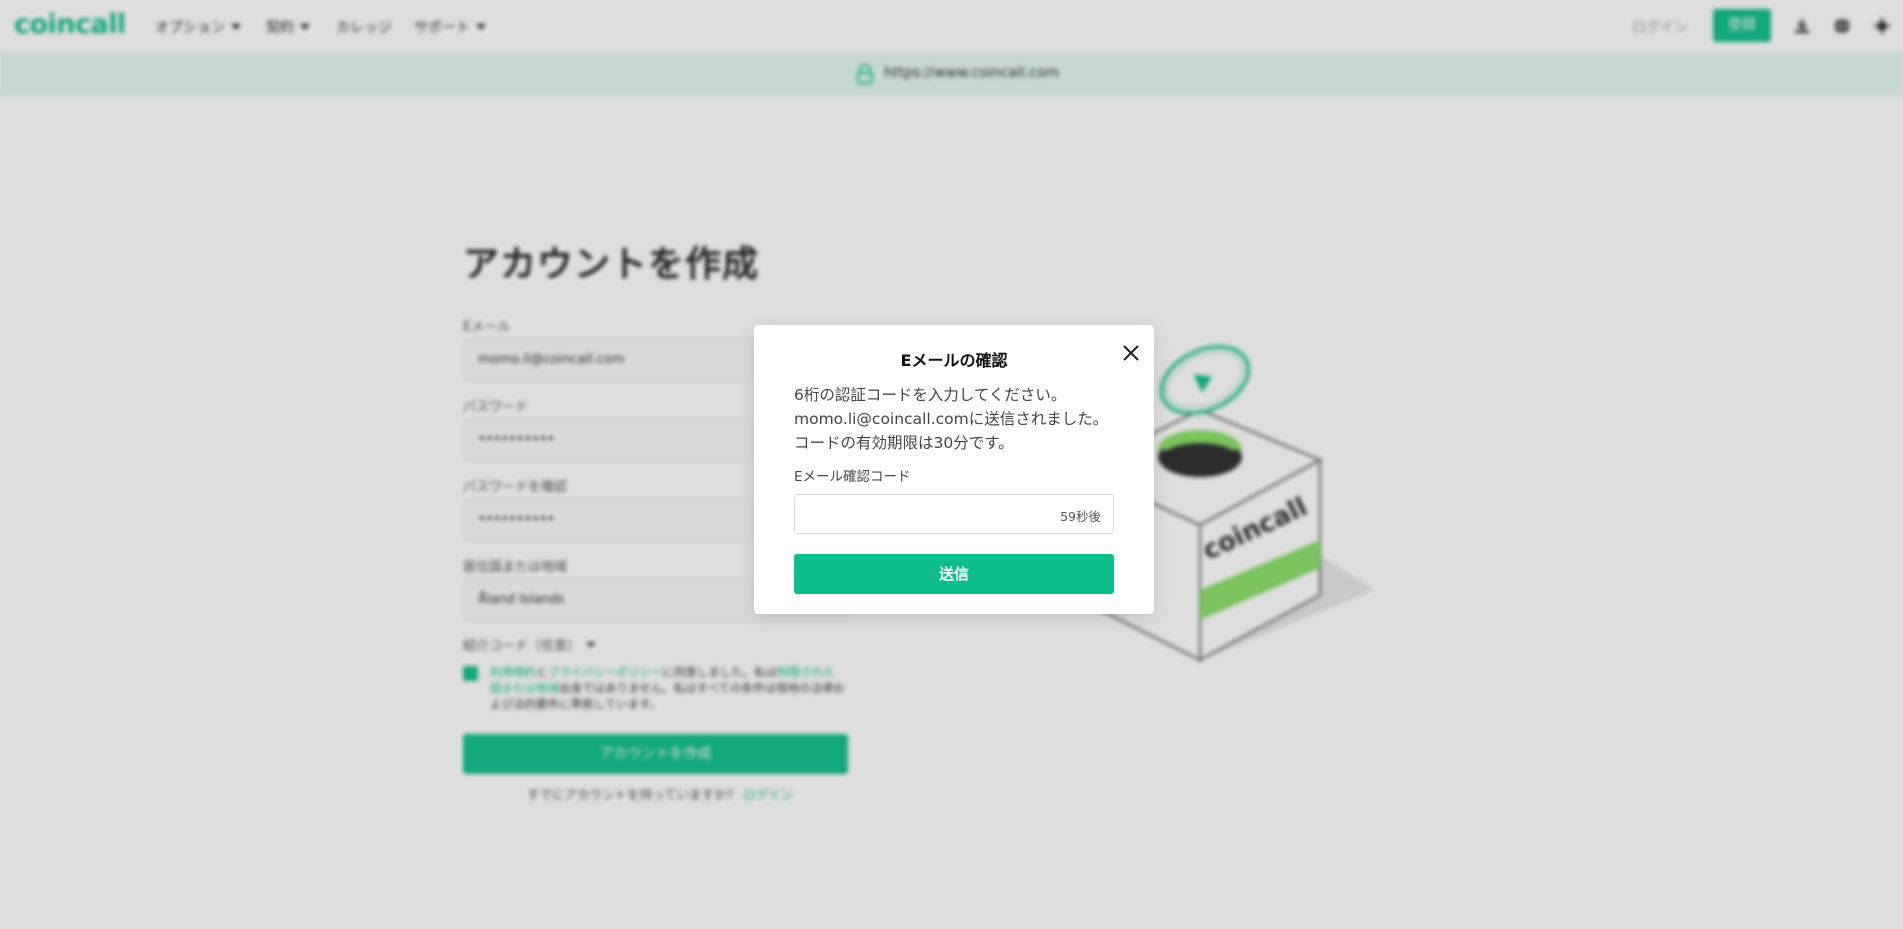 Image resolution: width=1903 pixels, height=929 pixels. What do you see at coordinates (1080, 516) in the screenshot?
I see `resend-countdown: 59秒後` at bounding box center [1080, 516].